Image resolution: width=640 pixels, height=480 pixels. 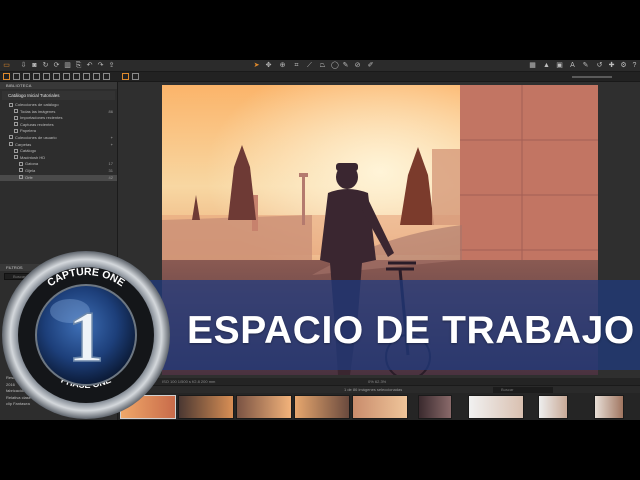 I want to click on tree-item-label: Colecciones de catálogo, so click(x=37, y=104).